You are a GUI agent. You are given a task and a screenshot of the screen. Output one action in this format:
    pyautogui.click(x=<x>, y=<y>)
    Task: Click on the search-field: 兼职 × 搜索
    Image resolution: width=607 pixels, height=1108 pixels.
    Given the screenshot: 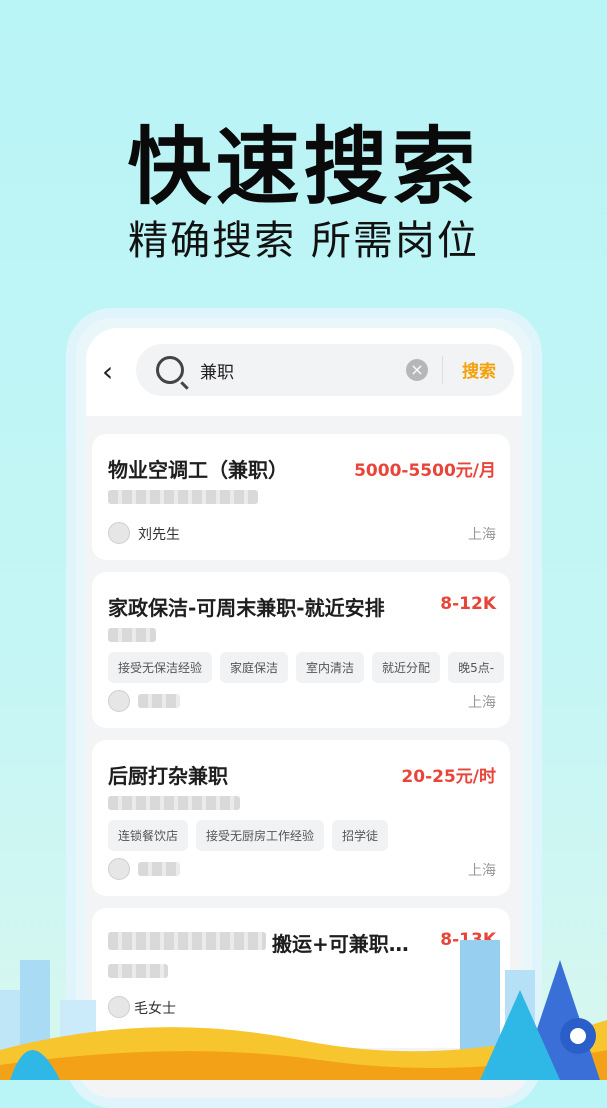 What is the action you would take?
    pyautogui.click(x=325, y=370)
    